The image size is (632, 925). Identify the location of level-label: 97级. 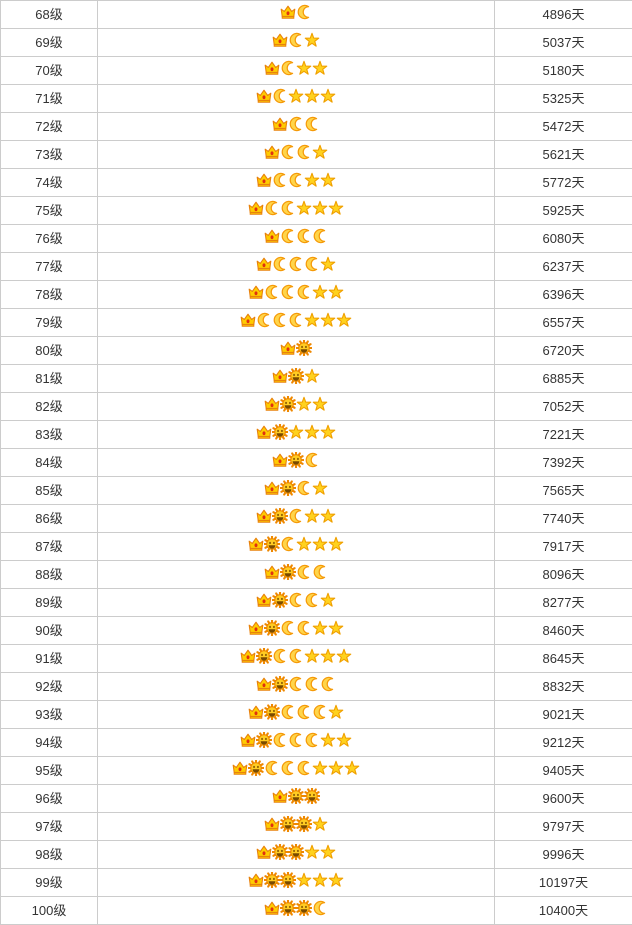
(49, 827).